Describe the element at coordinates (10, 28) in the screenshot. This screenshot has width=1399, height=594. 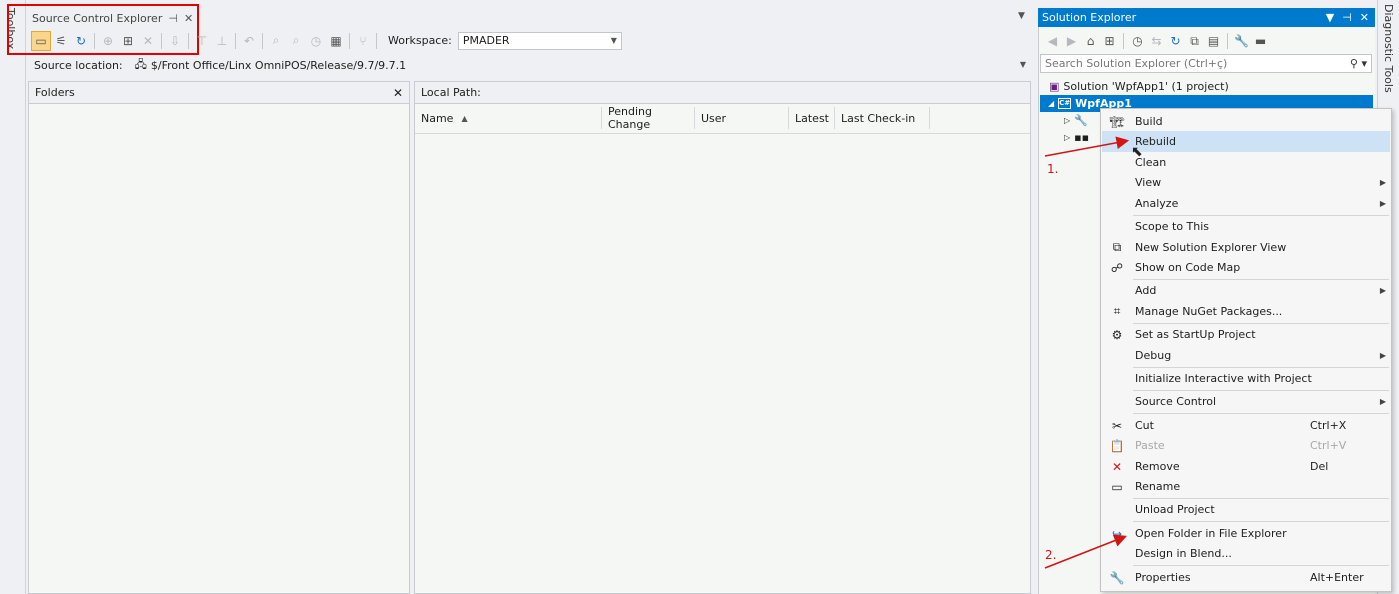
I see `toolbox-label: Toolbox` at that location.